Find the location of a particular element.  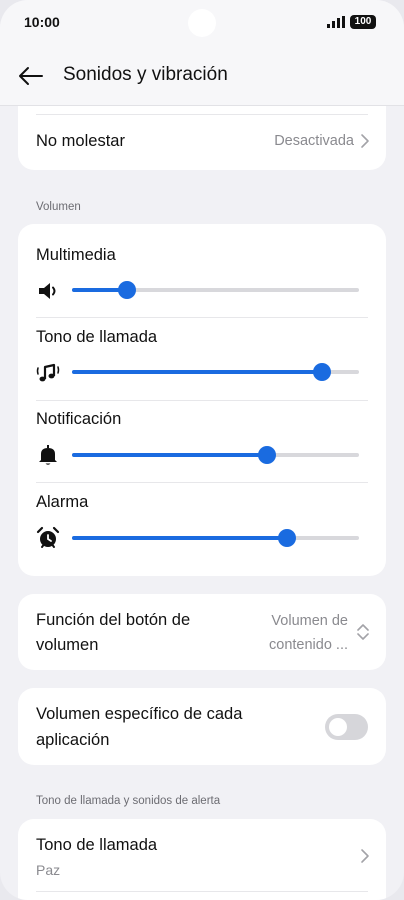

toggle-knob is located at coordinates (338, 727).